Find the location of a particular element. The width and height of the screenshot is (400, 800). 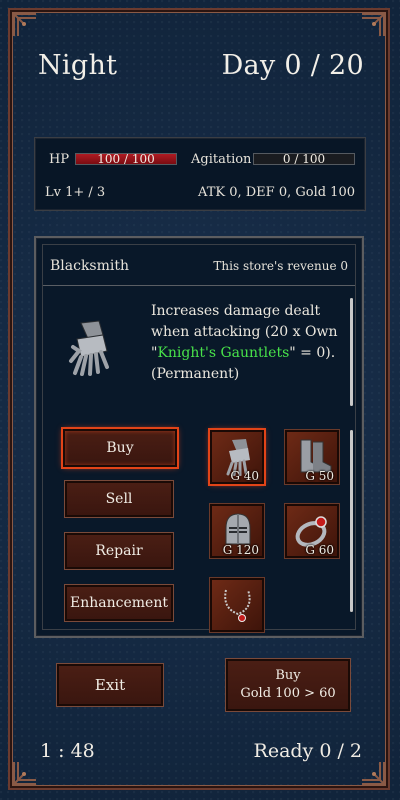

item-price: G 50 is located at coordinates (319, 476).